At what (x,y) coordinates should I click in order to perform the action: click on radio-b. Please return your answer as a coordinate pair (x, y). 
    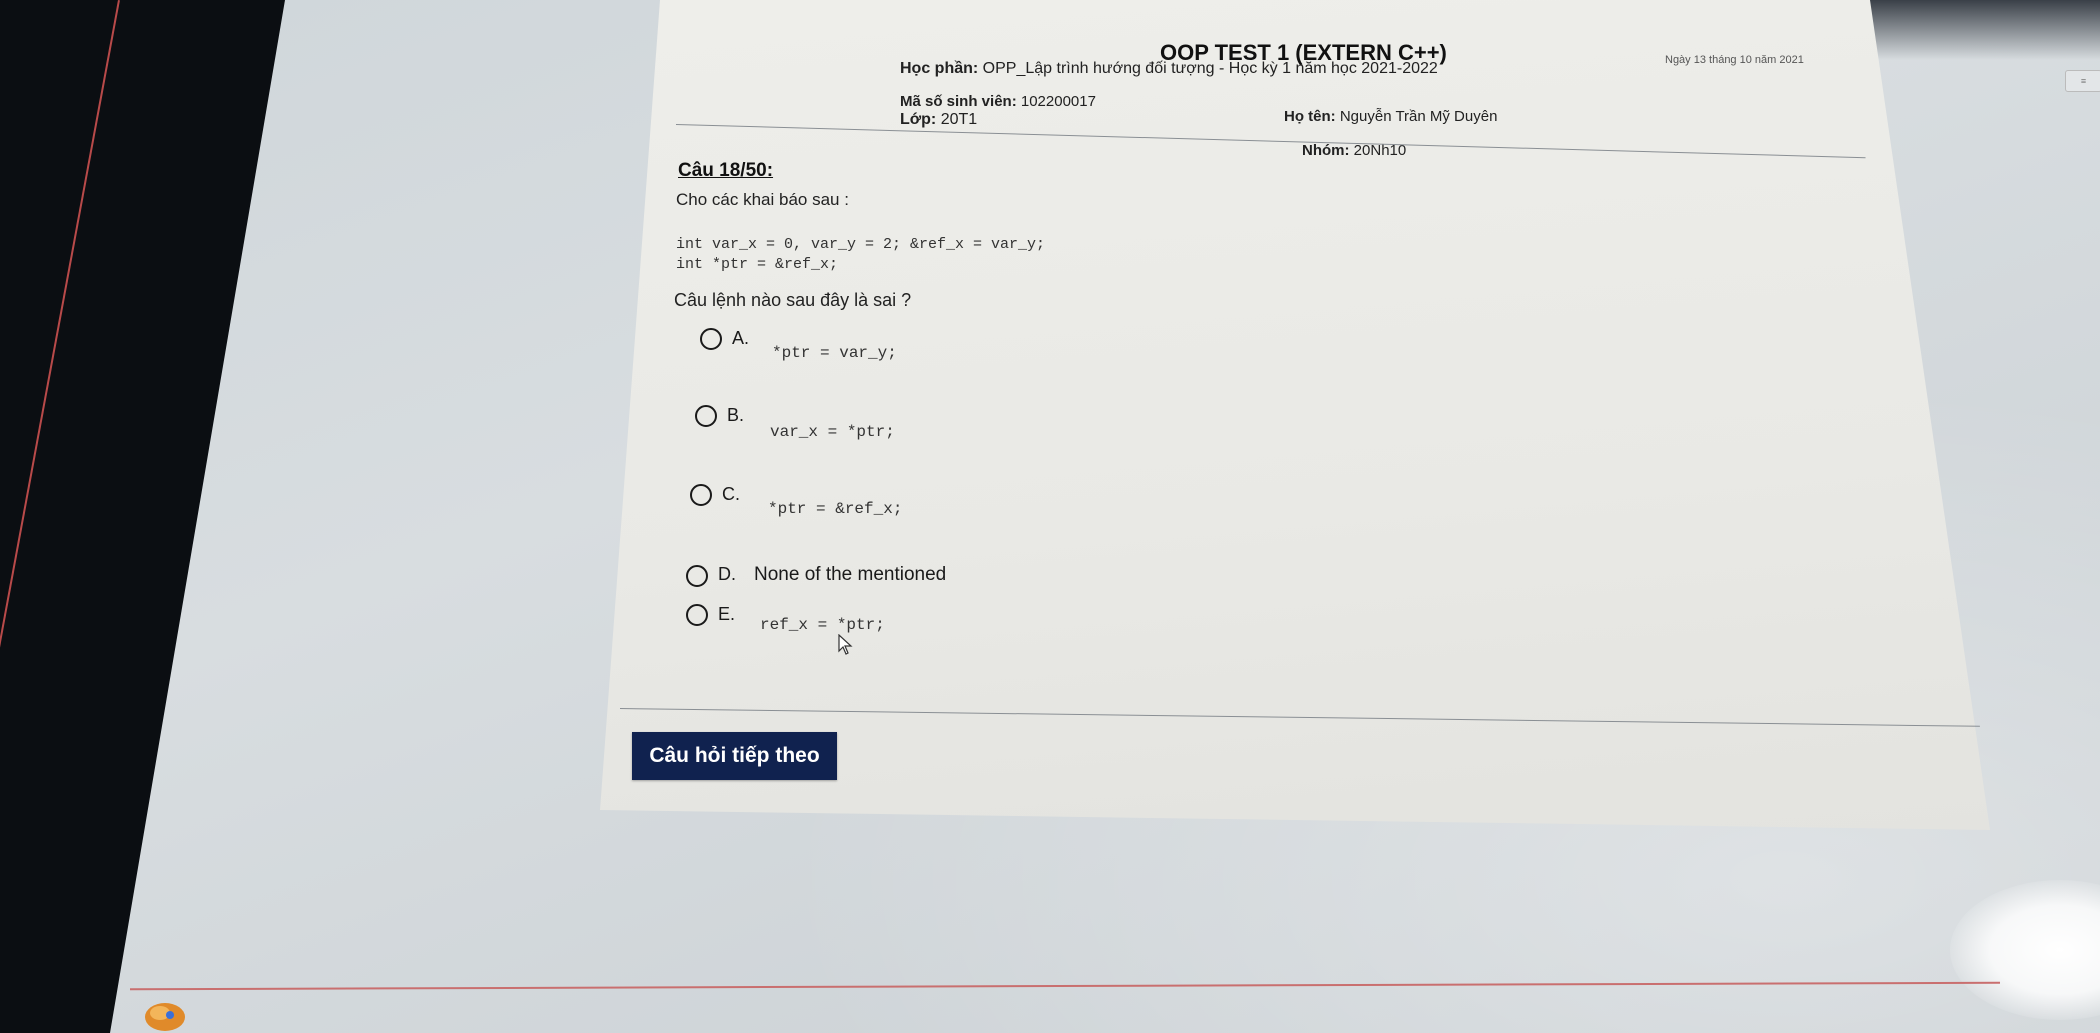
    Looking at the image, I should click on (706, 416).